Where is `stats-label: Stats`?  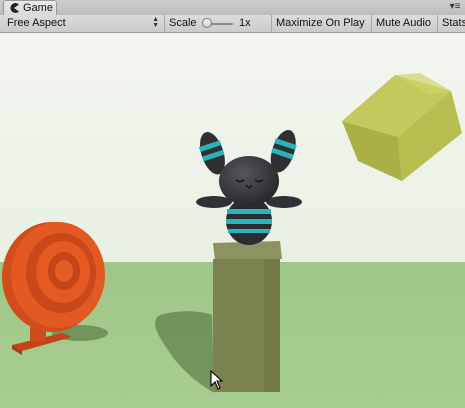
stats-label: Stats is located at coordinates (453, 23).